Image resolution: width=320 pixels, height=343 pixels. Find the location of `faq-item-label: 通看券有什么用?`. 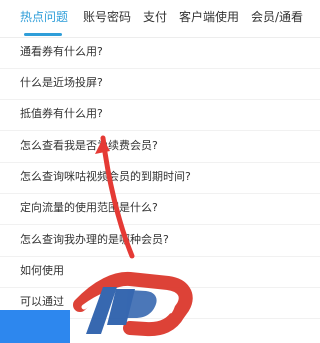

faq-item-label: 通看券有什么用? is located at coordinates (61, 51).